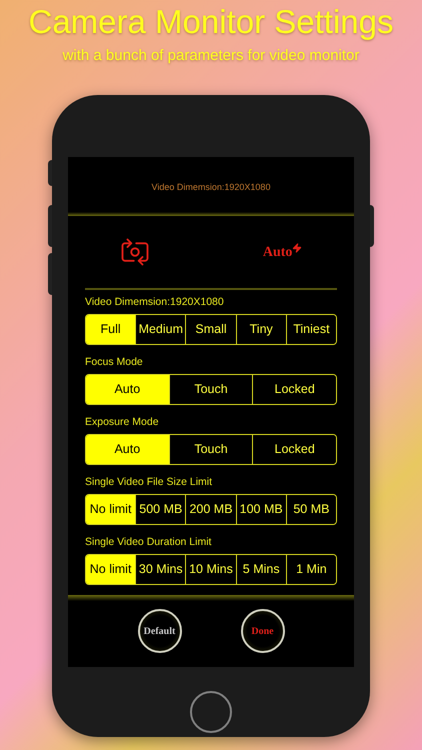  What do you see at coordinates (160, 329) in the screenshot?
I see `segment-option: Medium` at bounding box center [160, 329].